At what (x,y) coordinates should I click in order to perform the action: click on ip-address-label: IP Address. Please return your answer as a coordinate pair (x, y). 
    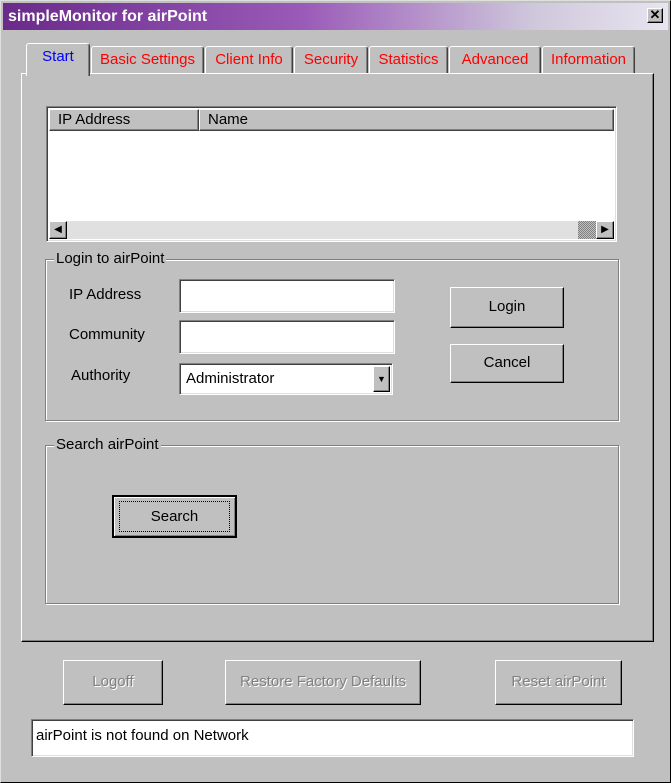
    Looking at the image, I should click on (105, 294).